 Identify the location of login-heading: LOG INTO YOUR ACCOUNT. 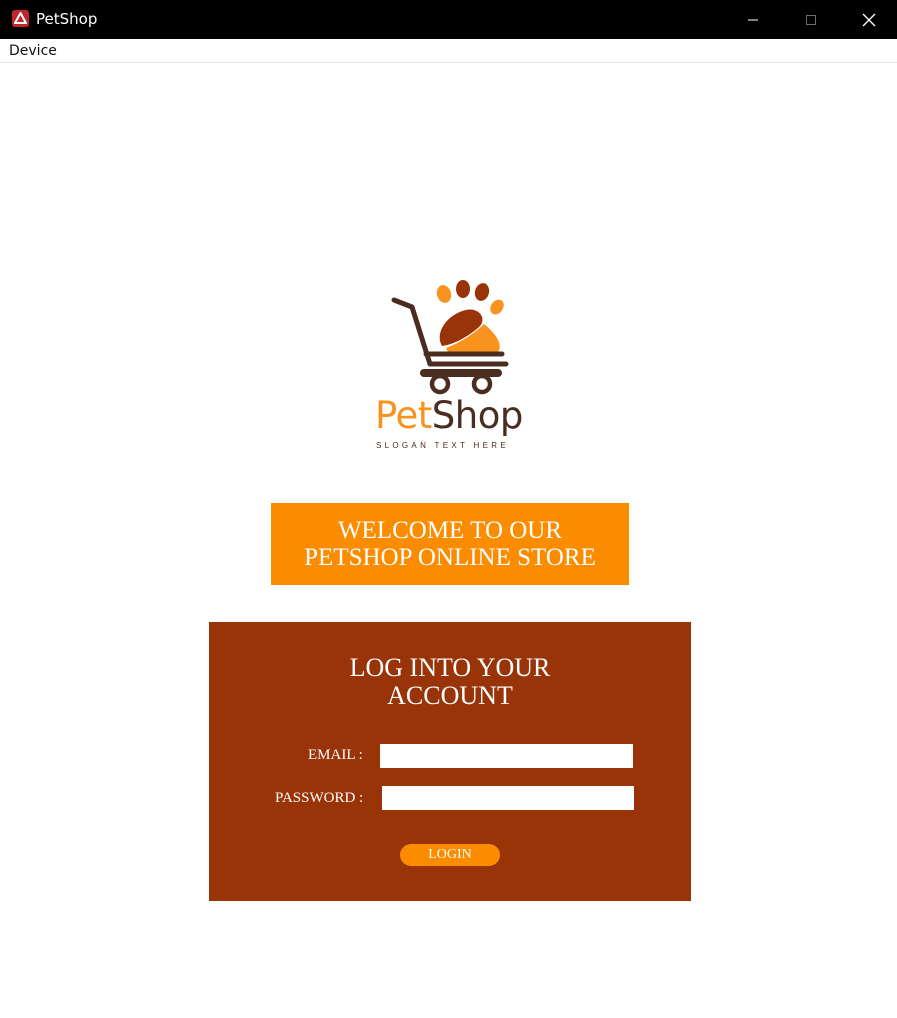
(450, 682).